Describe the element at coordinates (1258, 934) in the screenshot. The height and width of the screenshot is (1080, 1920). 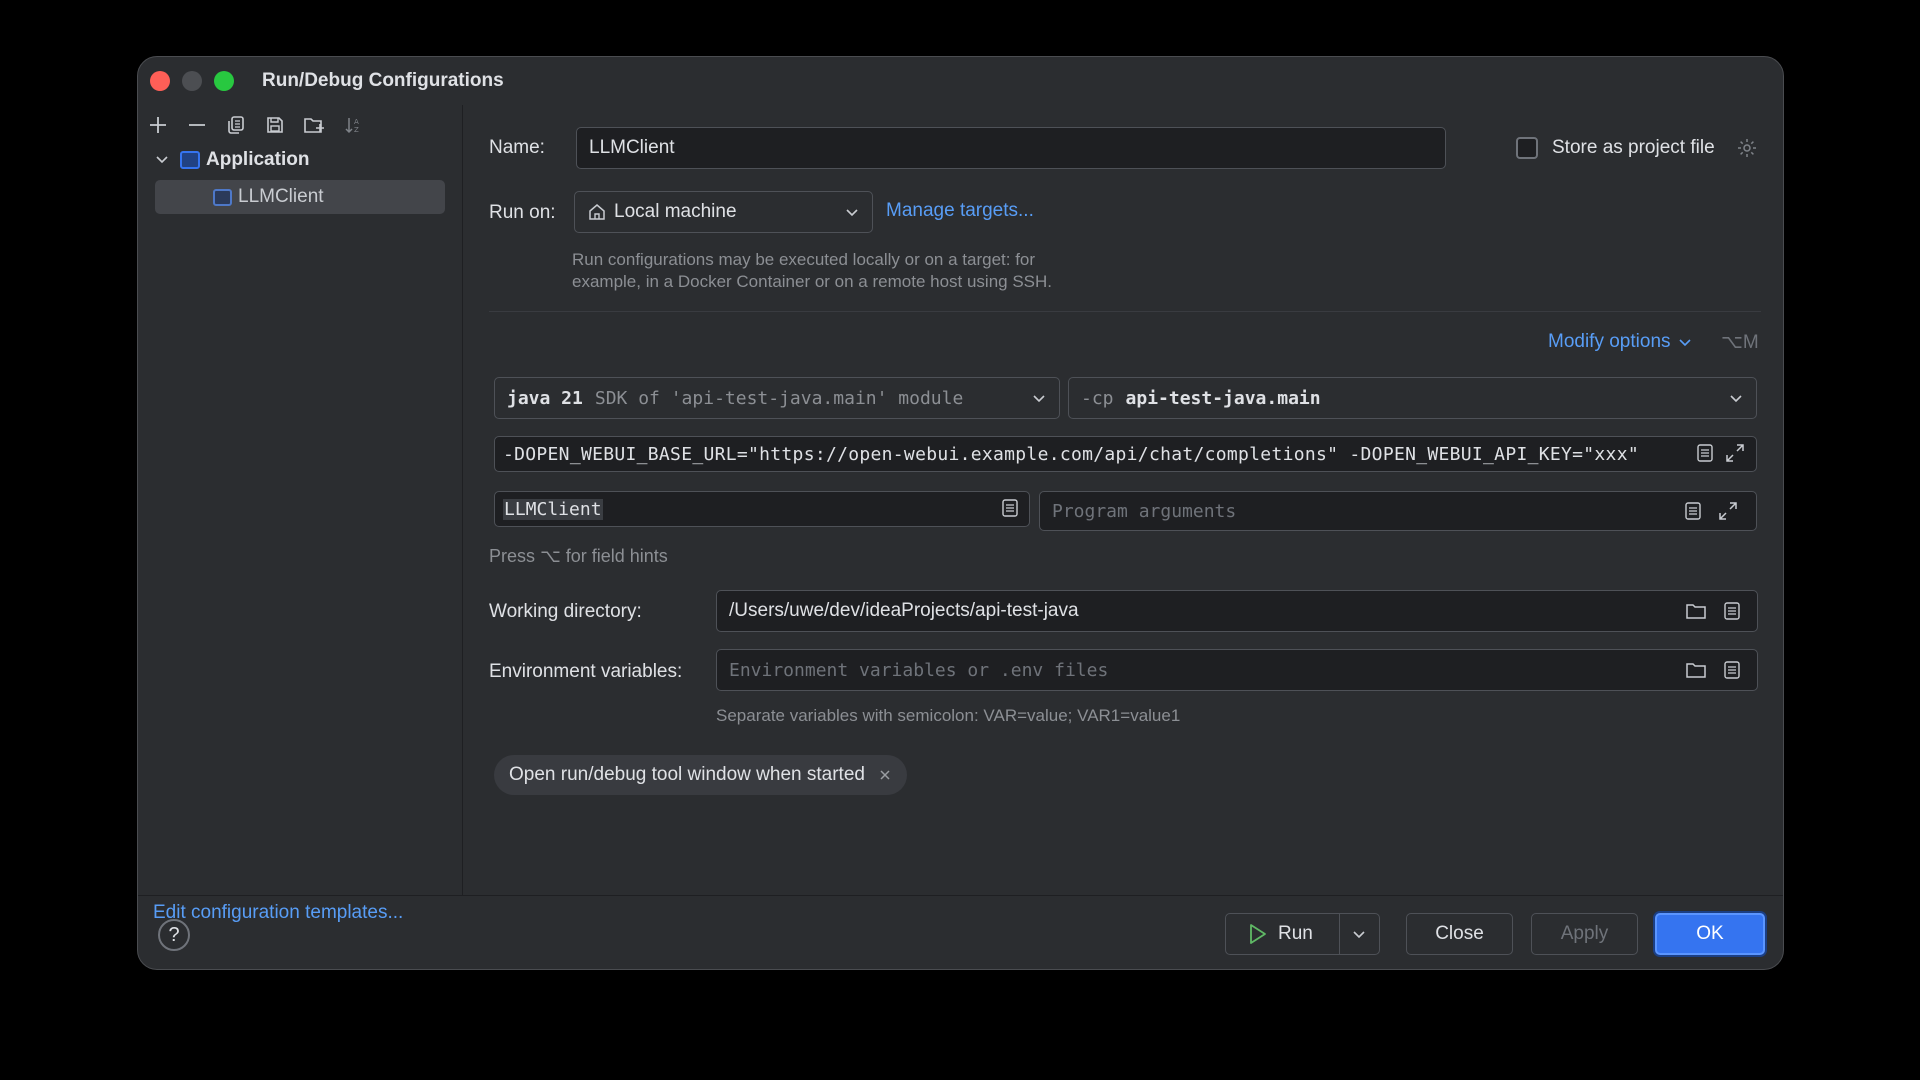
I see `play-icon` at that location.